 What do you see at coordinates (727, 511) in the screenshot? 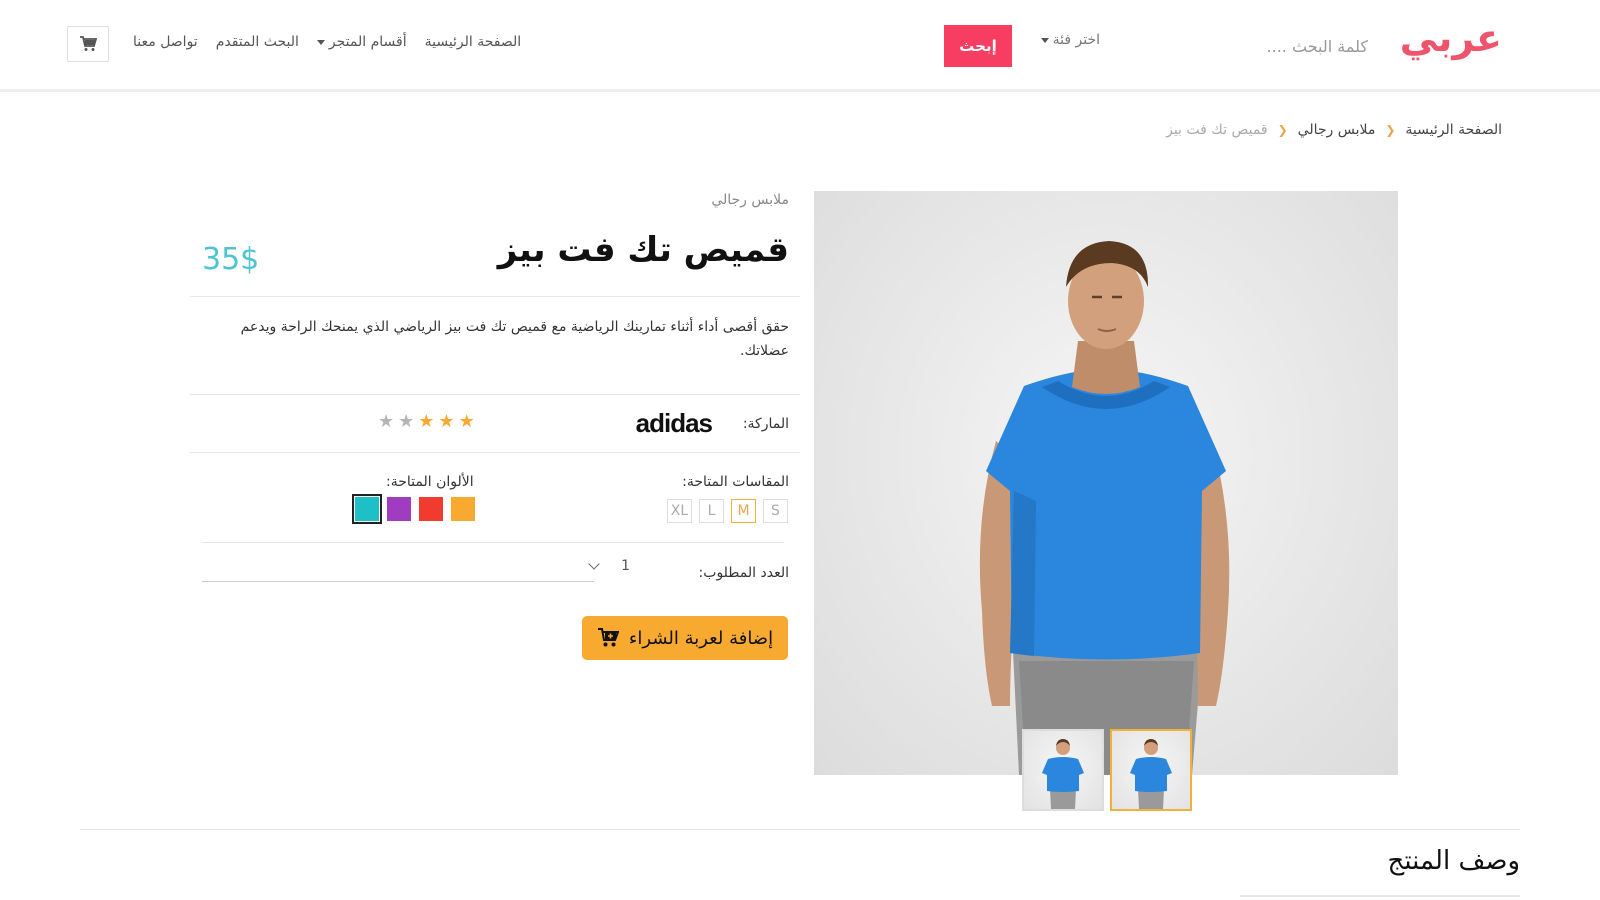
I see `size-options: S M L XL` at bounding box center [727, 511].